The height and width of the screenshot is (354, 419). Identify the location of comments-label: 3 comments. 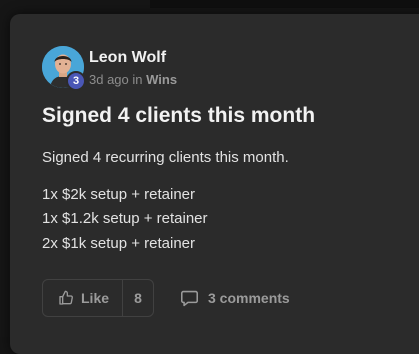
(249, 298).